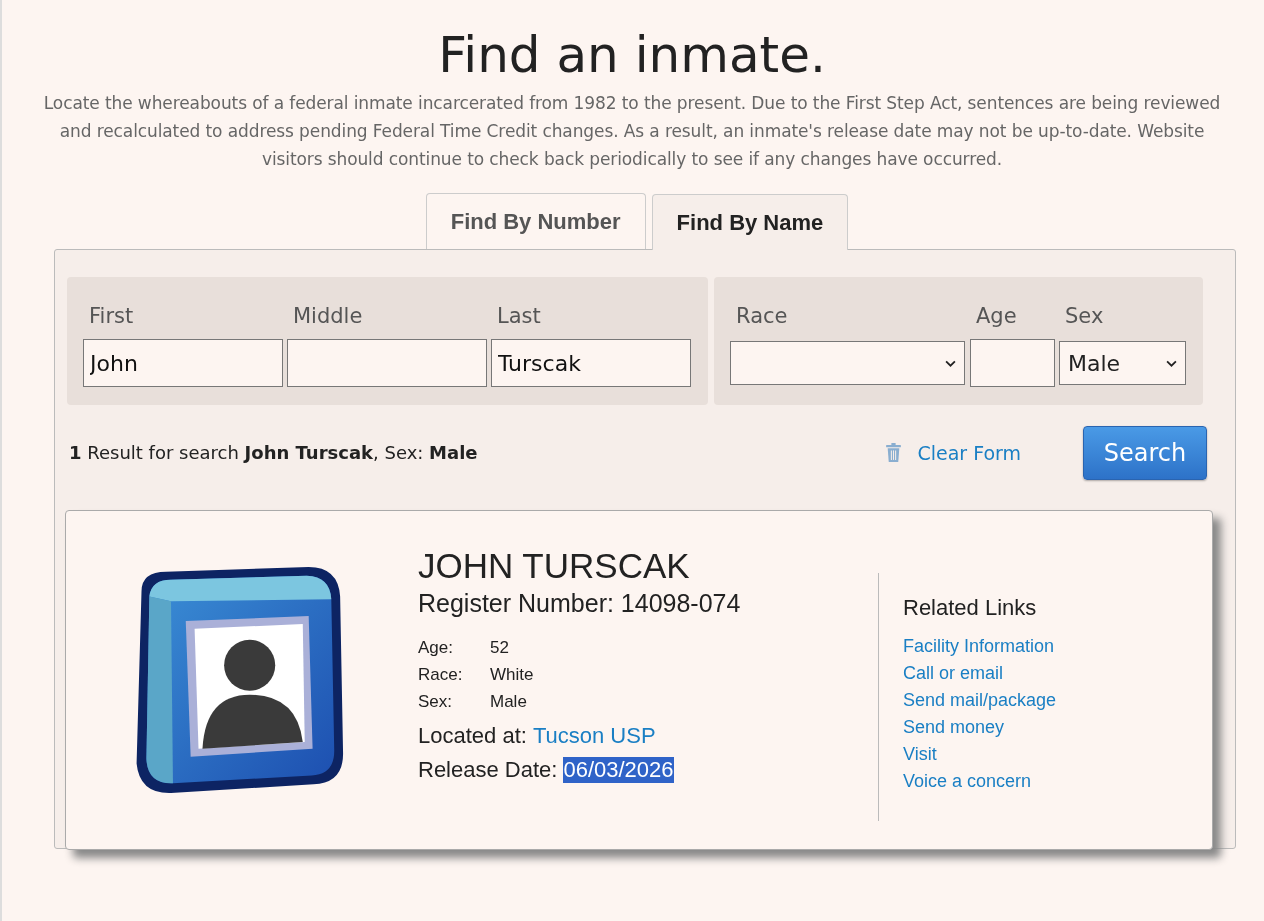 This screenshot has height=921, width=1264. Describe the element at coordinates (980, 781) in the screenshot. I see `related-link: Voice a concern` at that location.